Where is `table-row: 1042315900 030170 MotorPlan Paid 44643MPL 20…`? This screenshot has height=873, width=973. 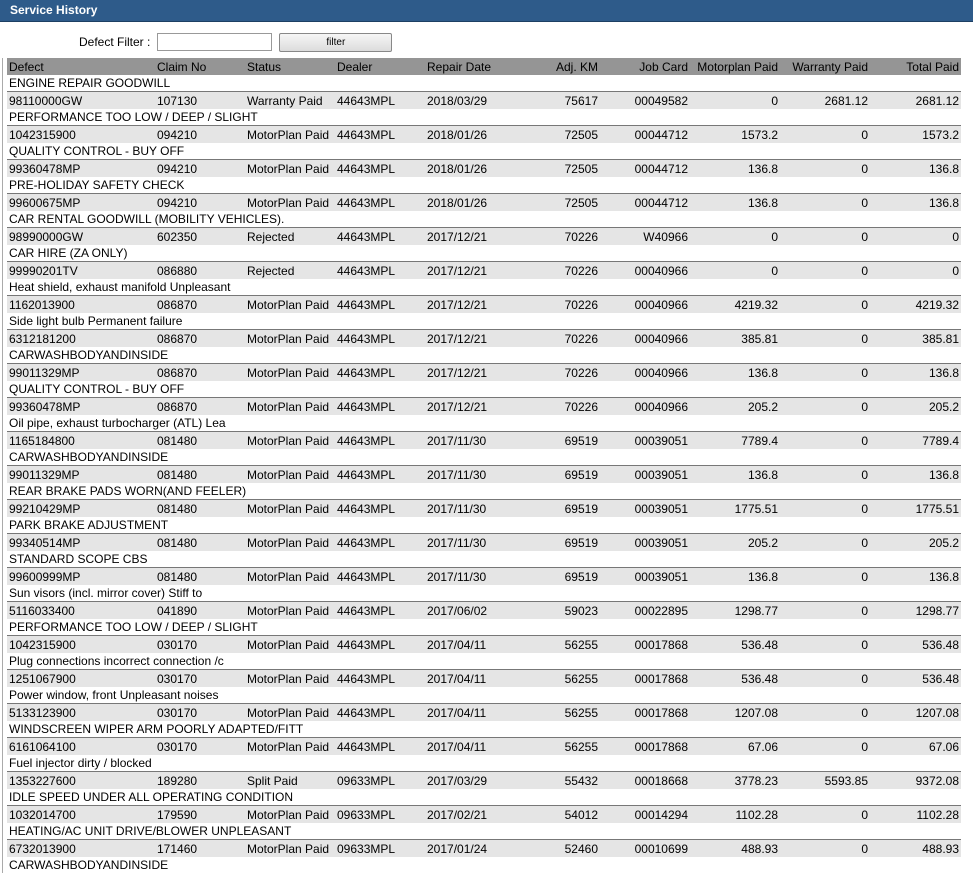
table-row: 1042315900 030170 MotorPlan Paid 44643MPL 20… is located at coordinates (484, 644).